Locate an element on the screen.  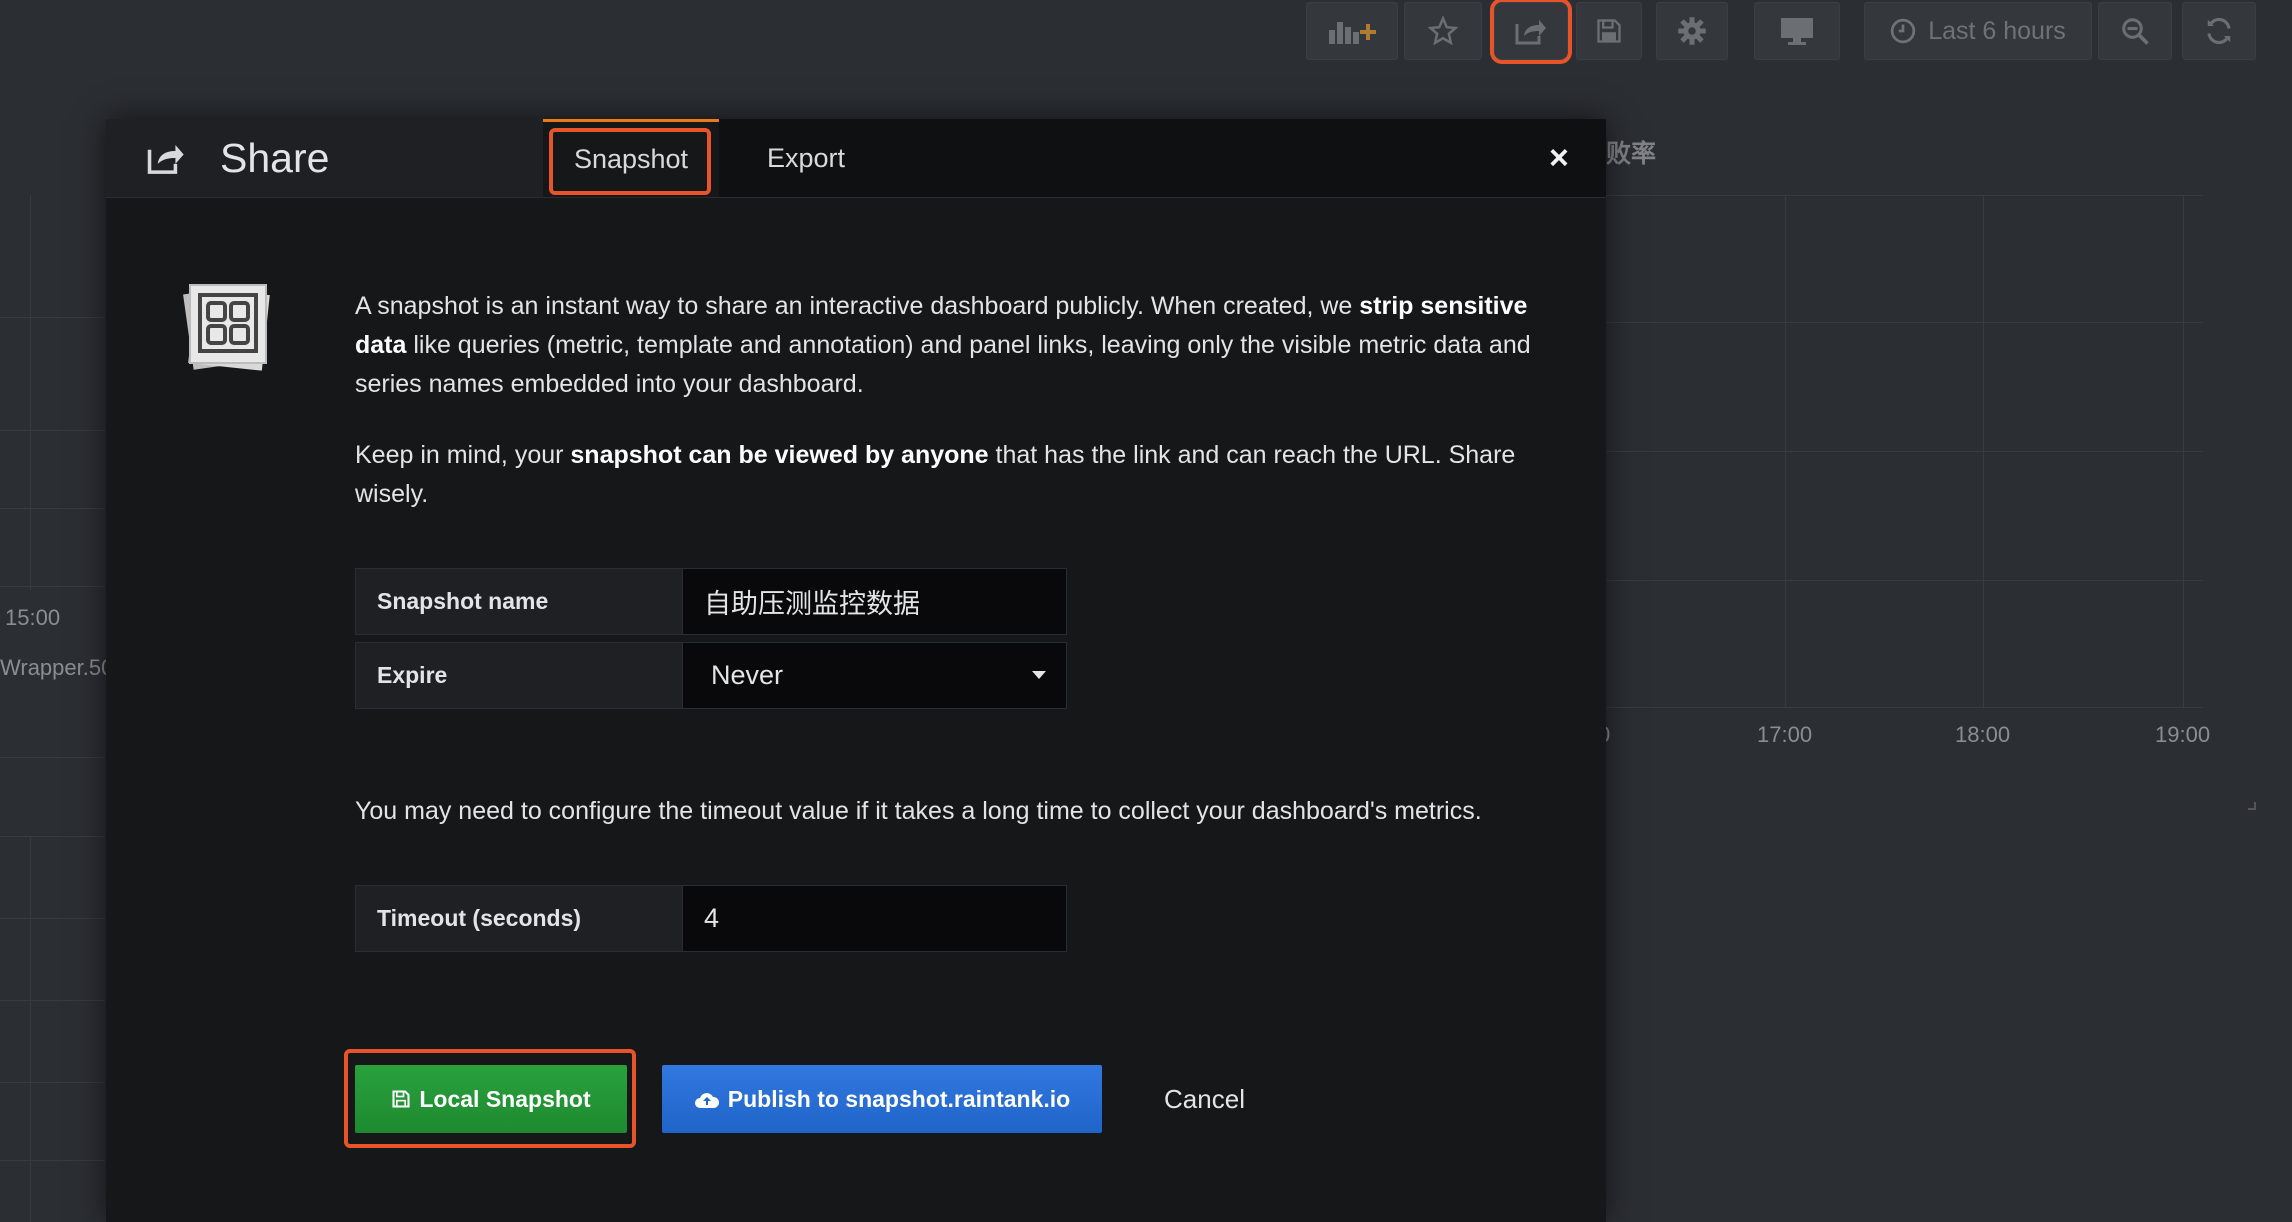
desc-emphasis: snapshot can be viewed by anyone is located at coordinates (779, 455).